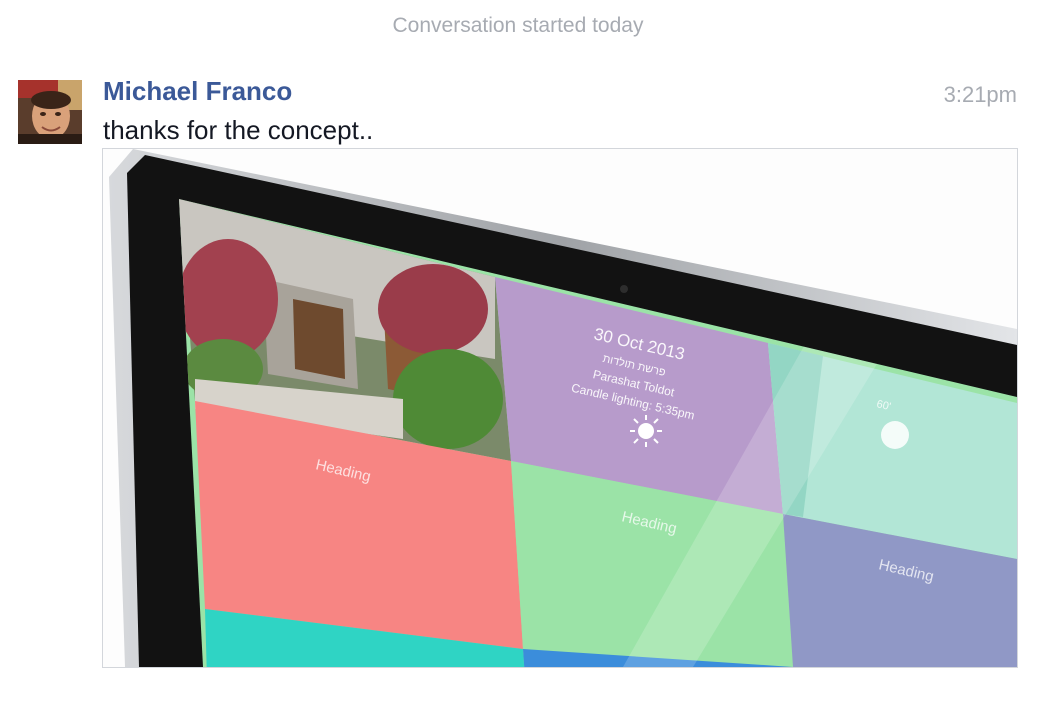 The width and height of the screenshot is (1048, 714). I want to click on camera-icon, so click(624, 289).